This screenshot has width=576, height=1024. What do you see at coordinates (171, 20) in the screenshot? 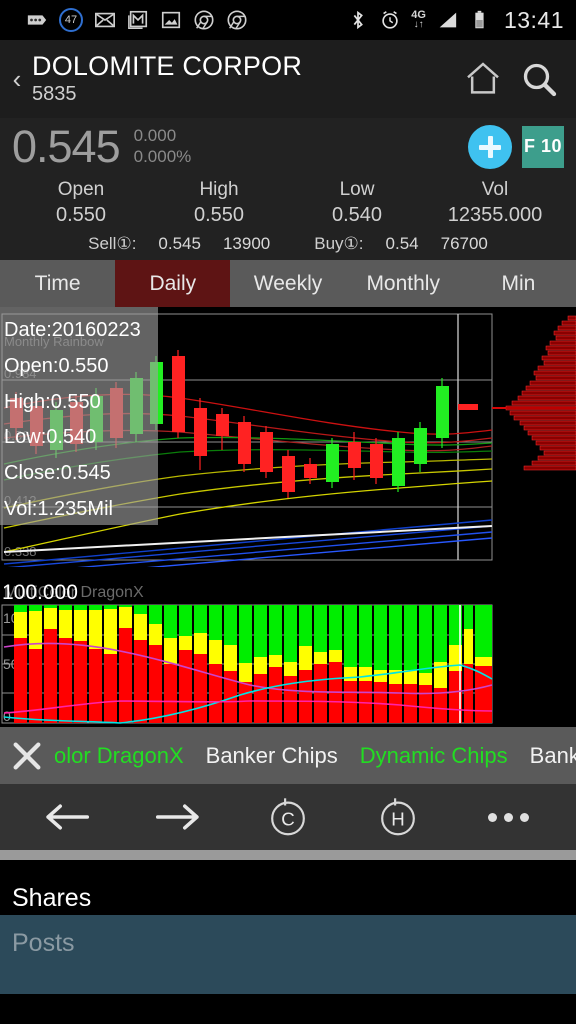
I see `photos-icon` at bounding box center [171, 20].